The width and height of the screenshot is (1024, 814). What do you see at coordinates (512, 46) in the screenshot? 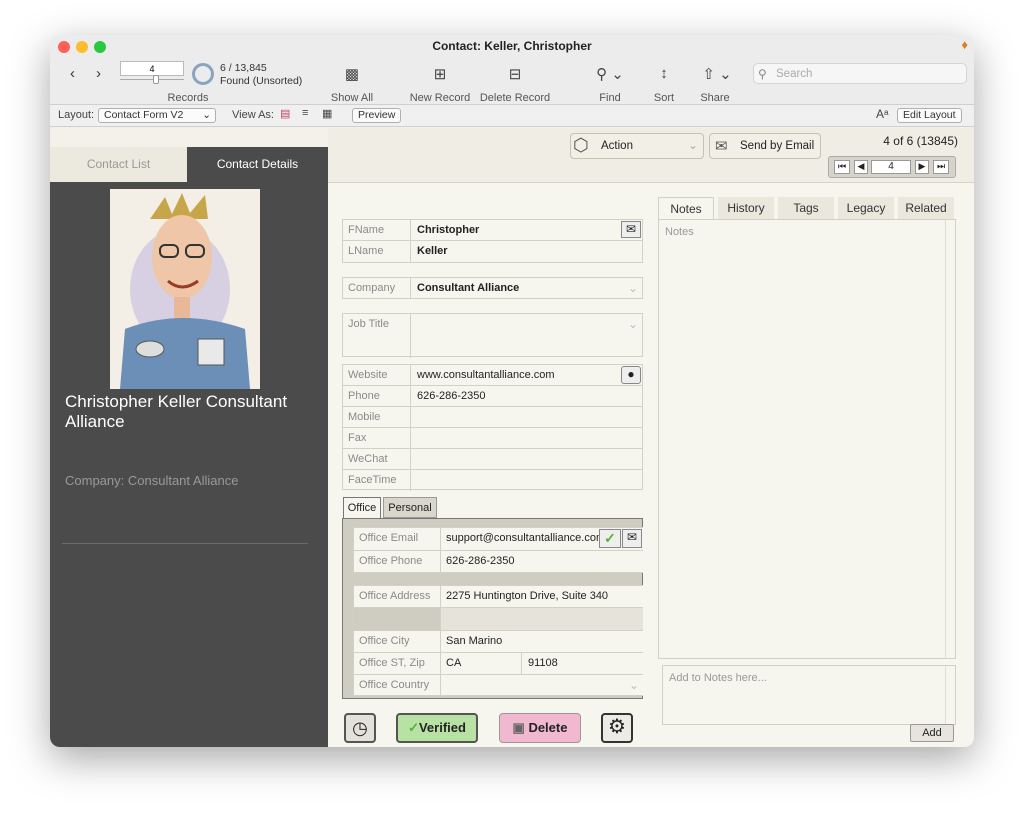
I see `window-title: Contact: Keller, Christopher` at bounding box center [512, 46].